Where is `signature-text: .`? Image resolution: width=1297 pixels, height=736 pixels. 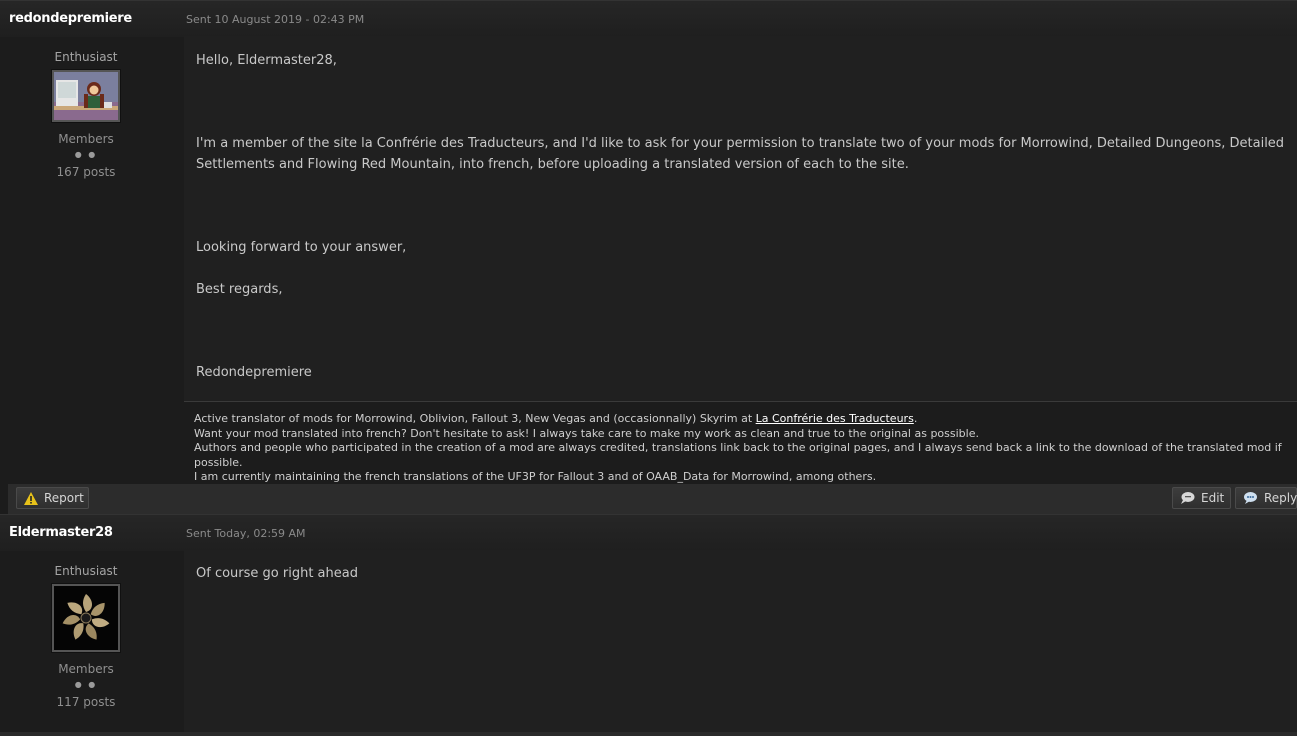 signature-text: . is located at coordinates (915, 418).